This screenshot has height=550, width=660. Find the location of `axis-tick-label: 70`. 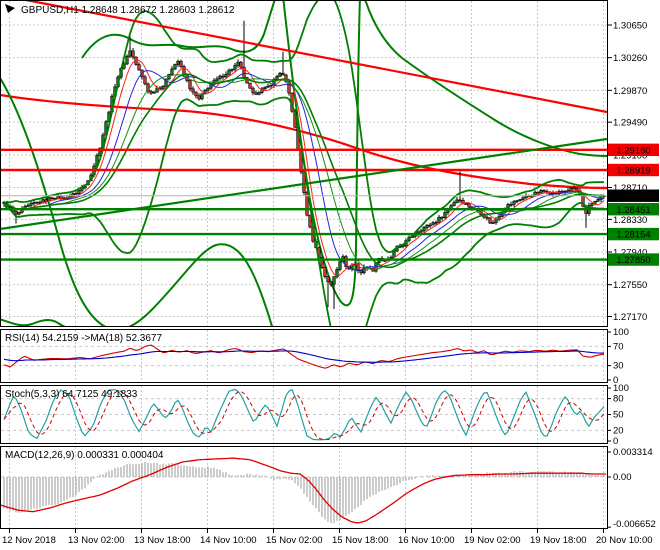

axis-tick-label: 70 is located at coordinates (618, 346).